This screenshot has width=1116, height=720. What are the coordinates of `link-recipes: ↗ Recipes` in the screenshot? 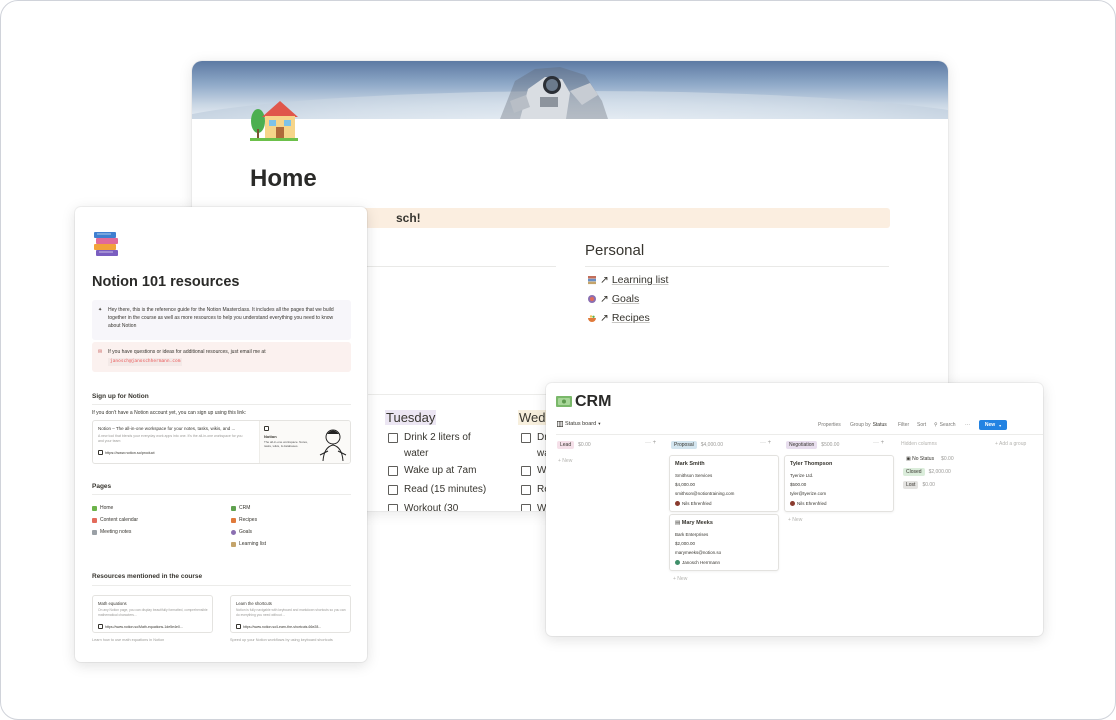 It's located at (618, 318).